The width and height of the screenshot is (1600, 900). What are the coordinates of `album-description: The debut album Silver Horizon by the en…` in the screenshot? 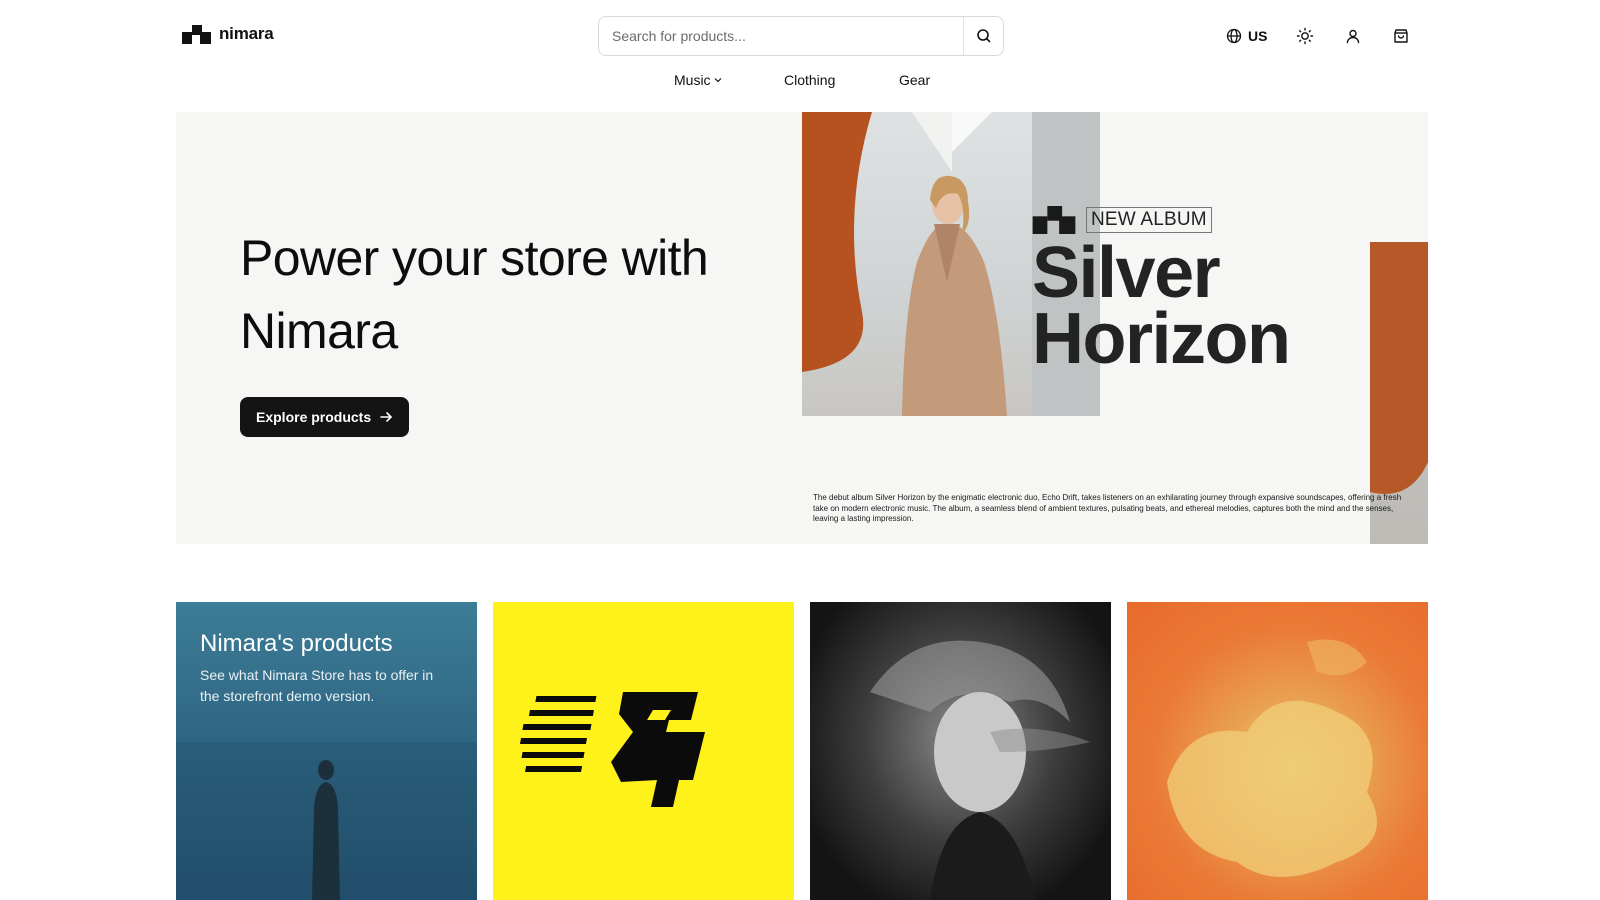 It's located at (1107, 508).